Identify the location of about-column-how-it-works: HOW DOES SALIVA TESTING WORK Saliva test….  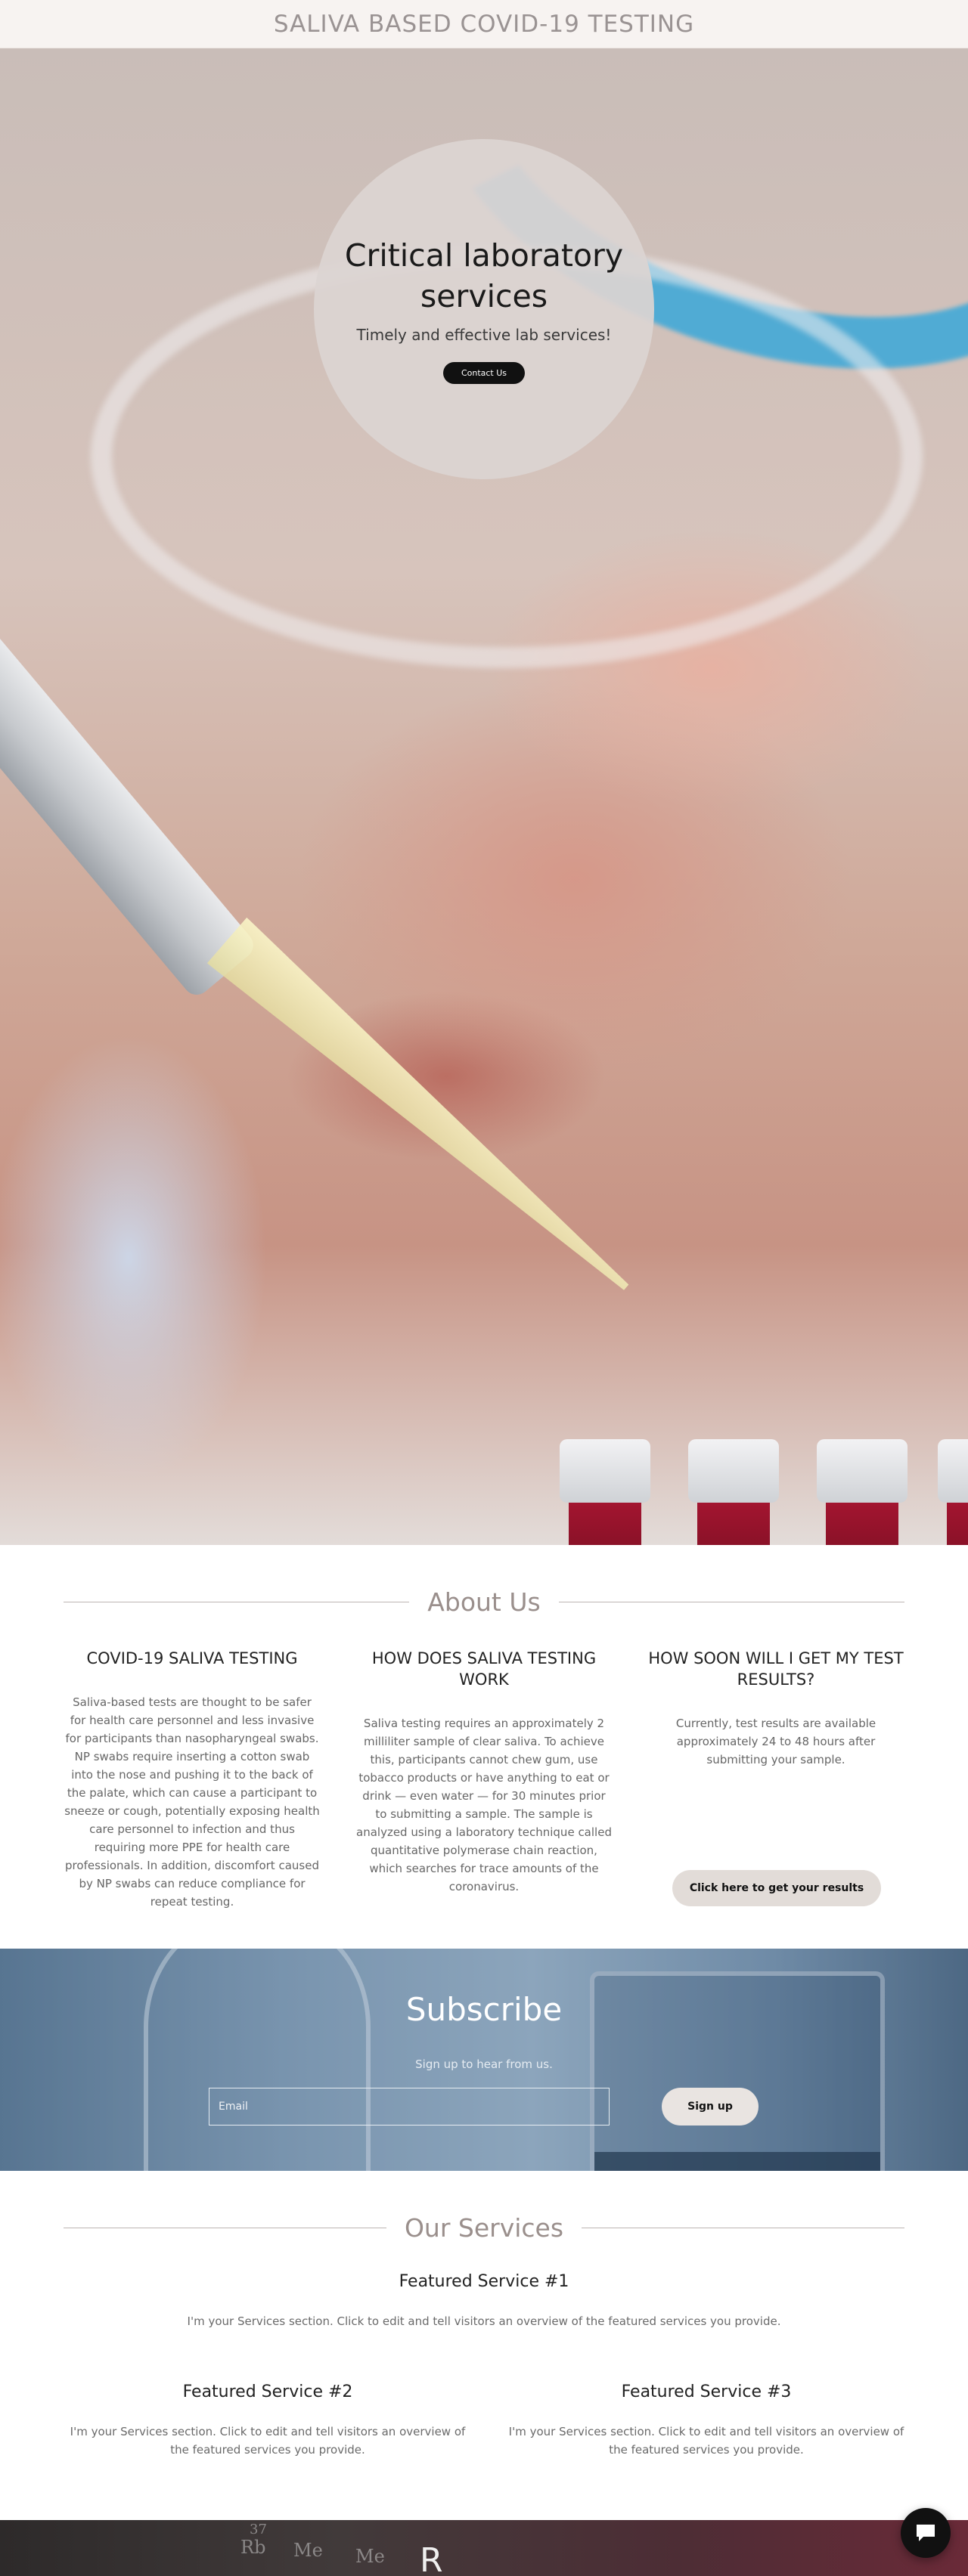
(484, 1772).